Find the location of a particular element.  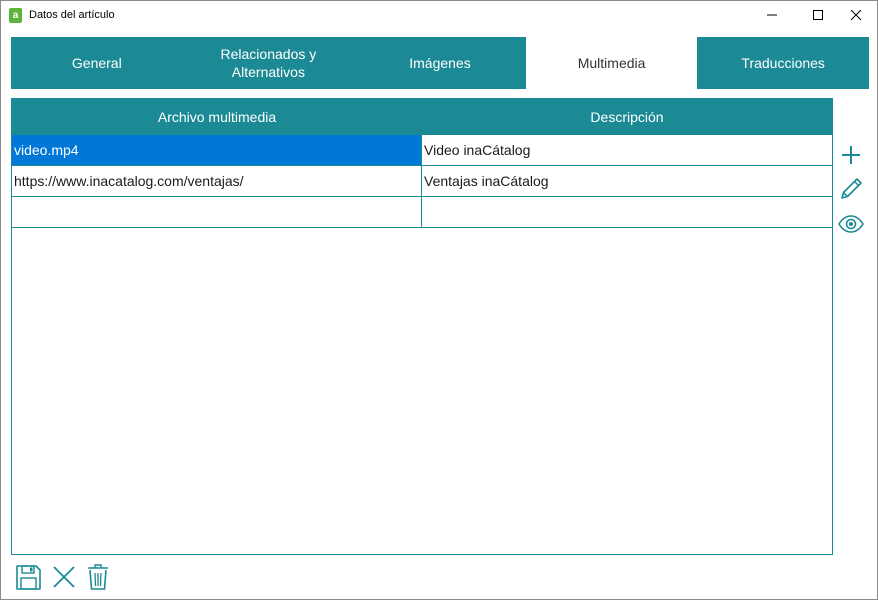

edit-button is located at coordinates (851, 189).